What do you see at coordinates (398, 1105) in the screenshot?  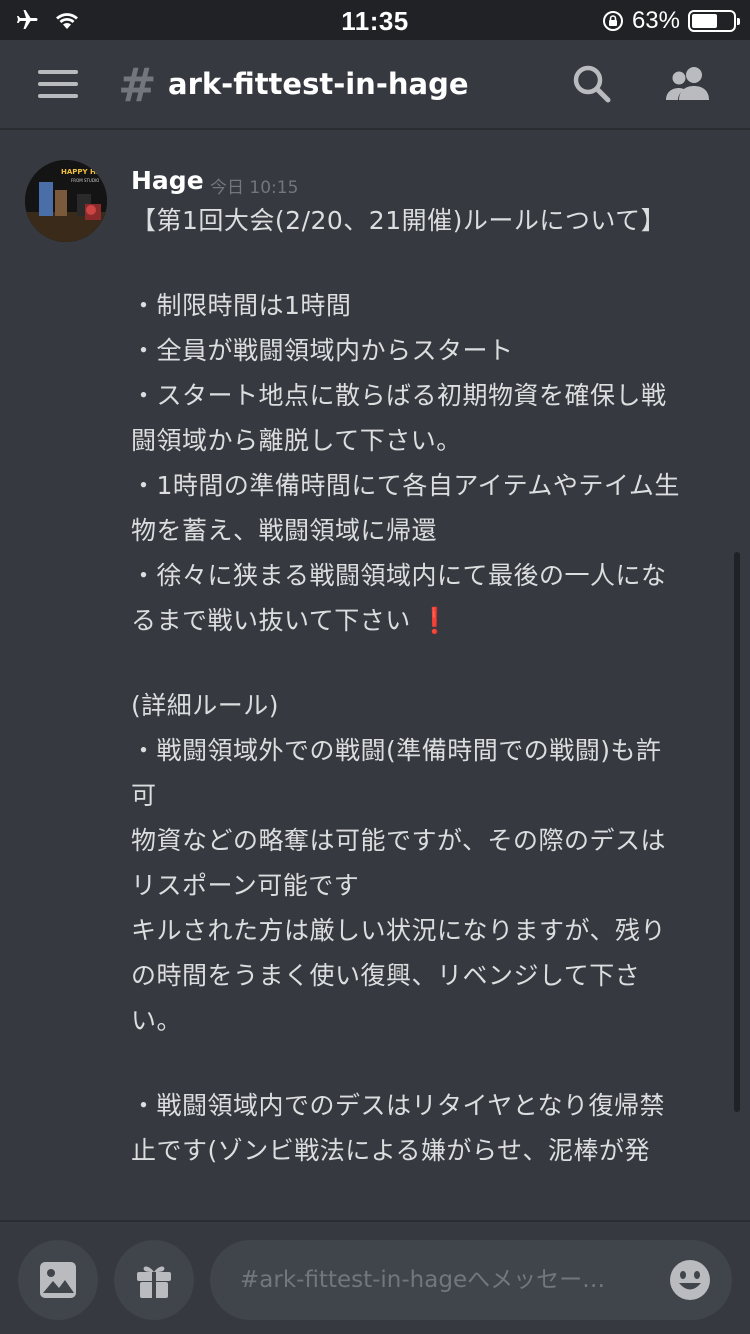 I see `message-line: ・戦闘領域内でのデスはリタイヤとなり復帰禁` at bounding box center [398, 1105].